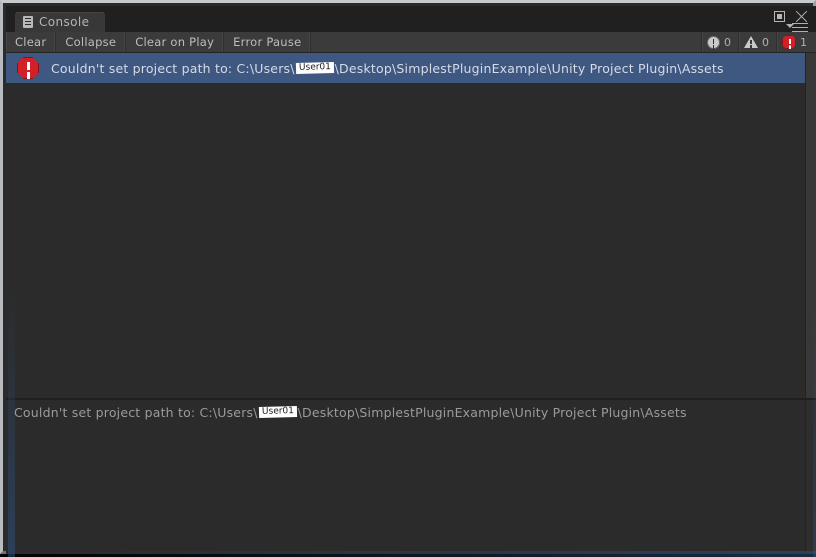 This screenshot has width=816, height=557. What do you see at coordinates (268, 42) in the screenshot?
I see `error-pause-button: Error Pause` at bounding box center [268, 42].